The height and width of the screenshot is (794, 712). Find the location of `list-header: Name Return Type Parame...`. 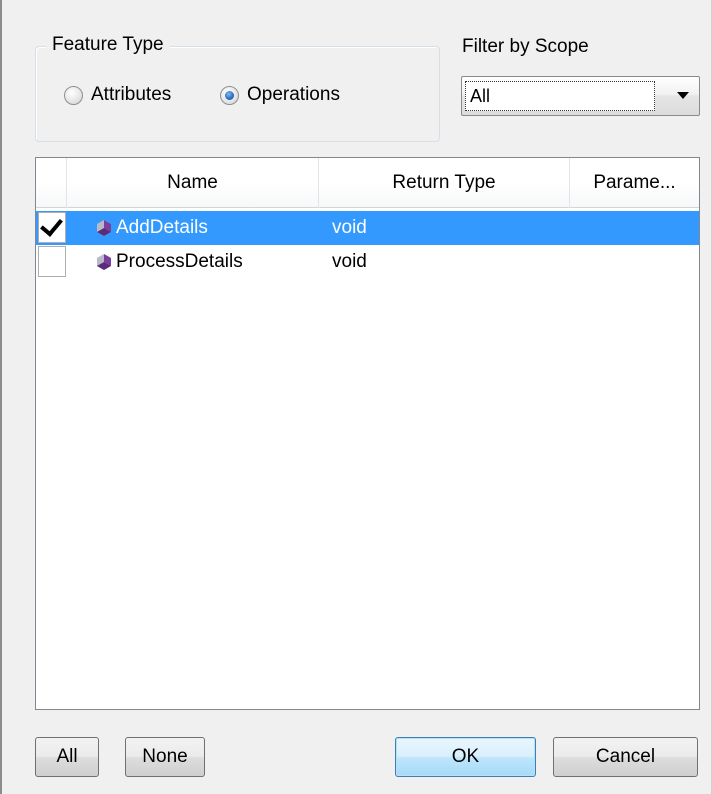

list-header: Name Return Type Parame... is located at coordinates (367, 183).